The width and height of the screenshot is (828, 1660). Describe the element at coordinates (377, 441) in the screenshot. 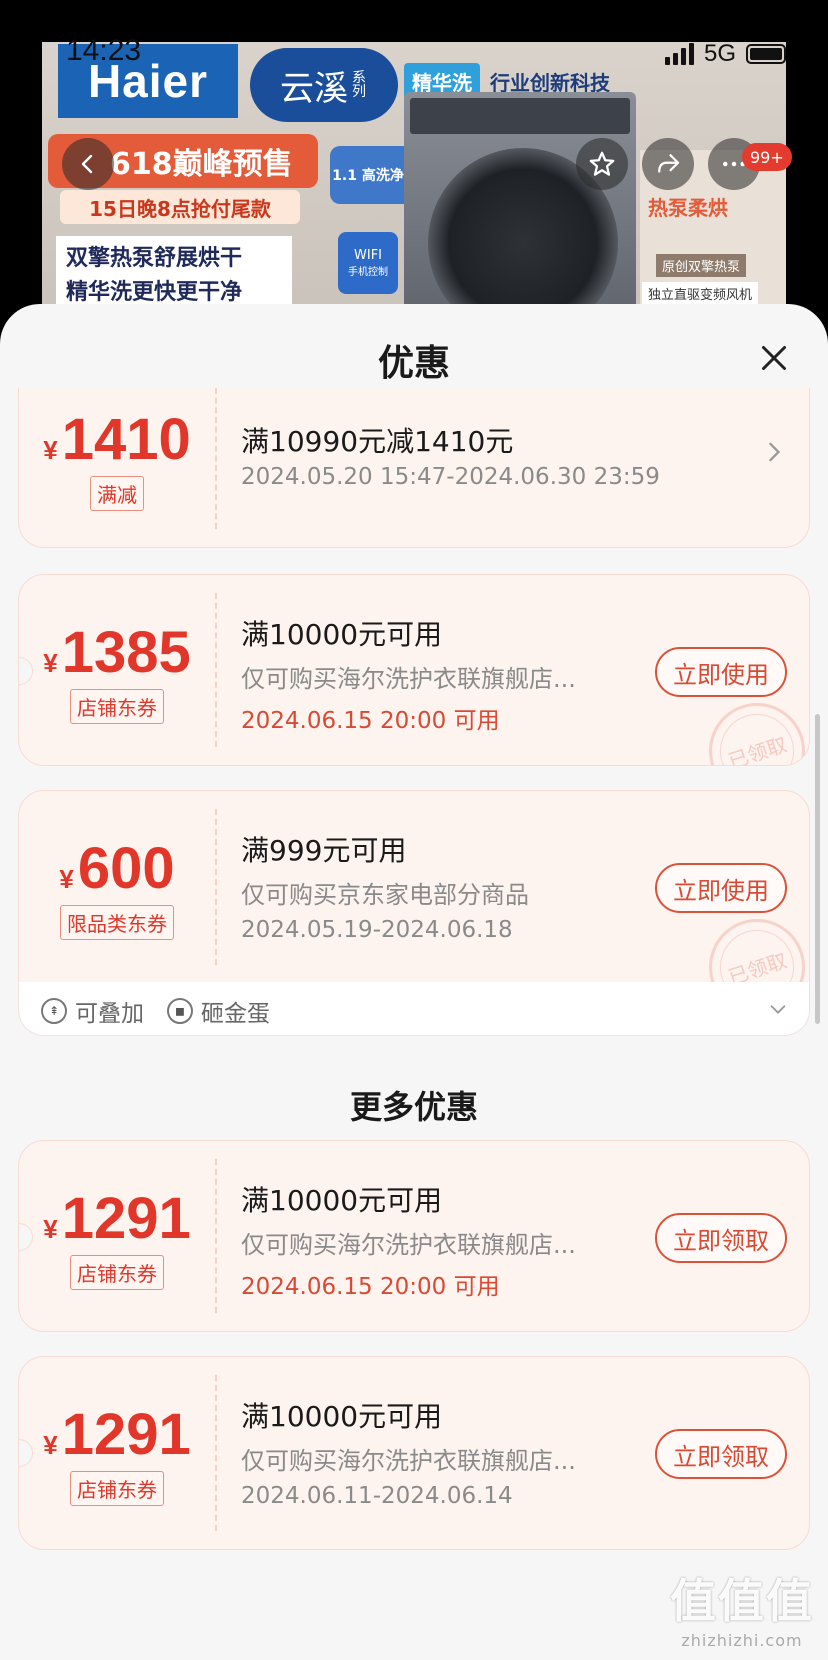

I see `coupon-condition: 满10990元减1410元` at that location.